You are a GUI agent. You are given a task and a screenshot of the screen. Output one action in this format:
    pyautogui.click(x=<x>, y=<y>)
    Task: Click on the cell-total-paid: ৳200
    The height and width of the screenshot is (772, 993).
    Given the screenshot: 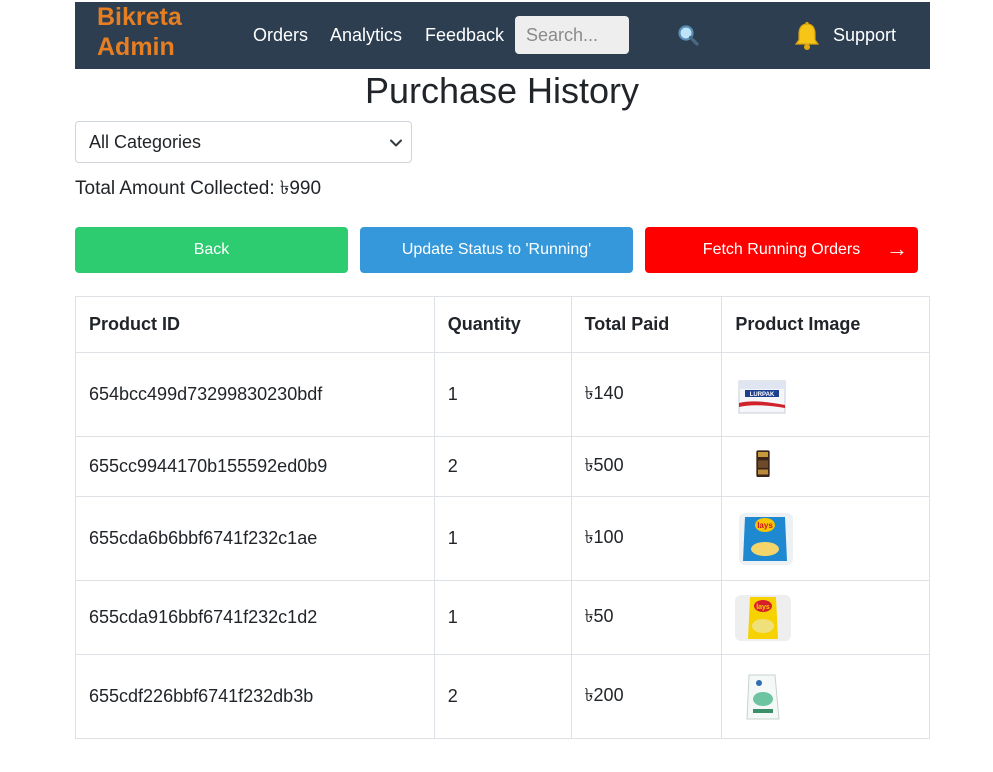 What is the action you would take?
    pyautogui.click(x=646, y=696)
    